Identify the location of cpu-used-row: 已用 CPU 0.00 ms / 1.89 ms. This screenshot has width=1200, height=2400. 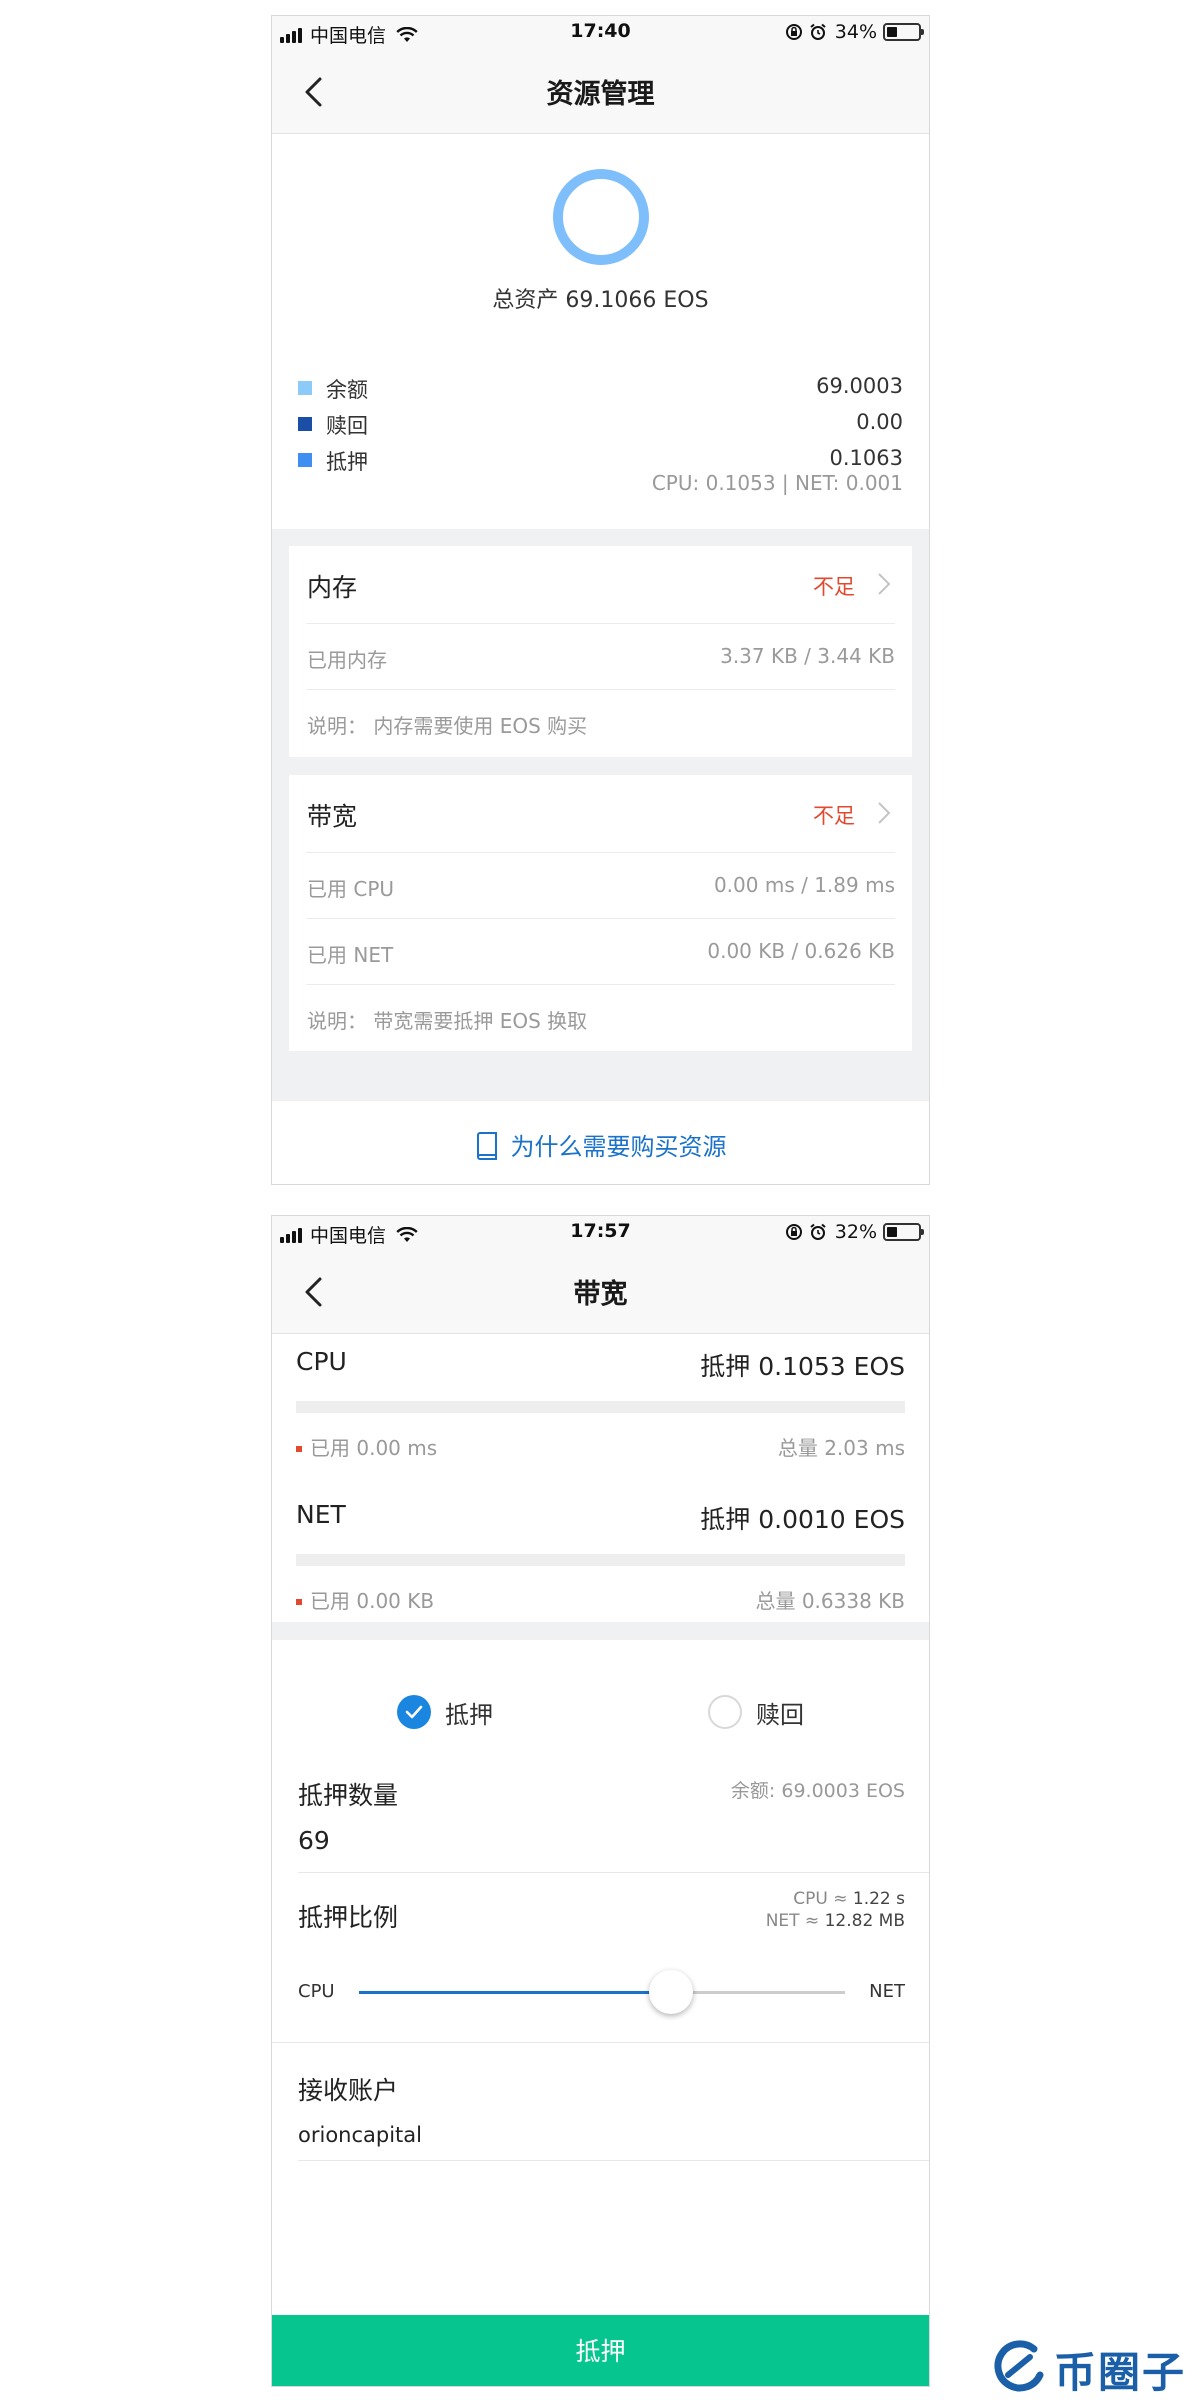
(600, 886).